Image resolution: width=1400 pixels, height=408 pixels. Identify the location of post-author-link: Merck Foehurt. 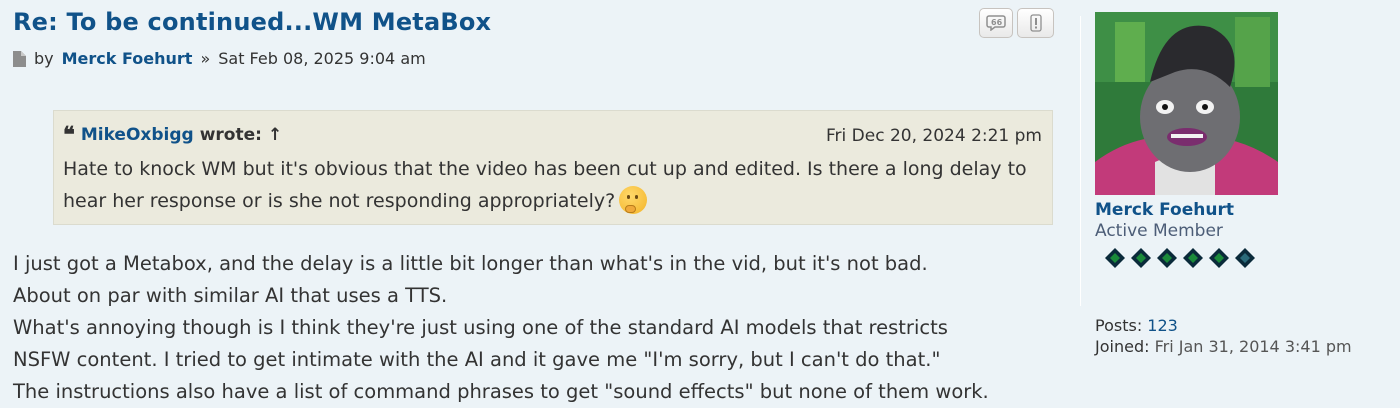
(127, 58).